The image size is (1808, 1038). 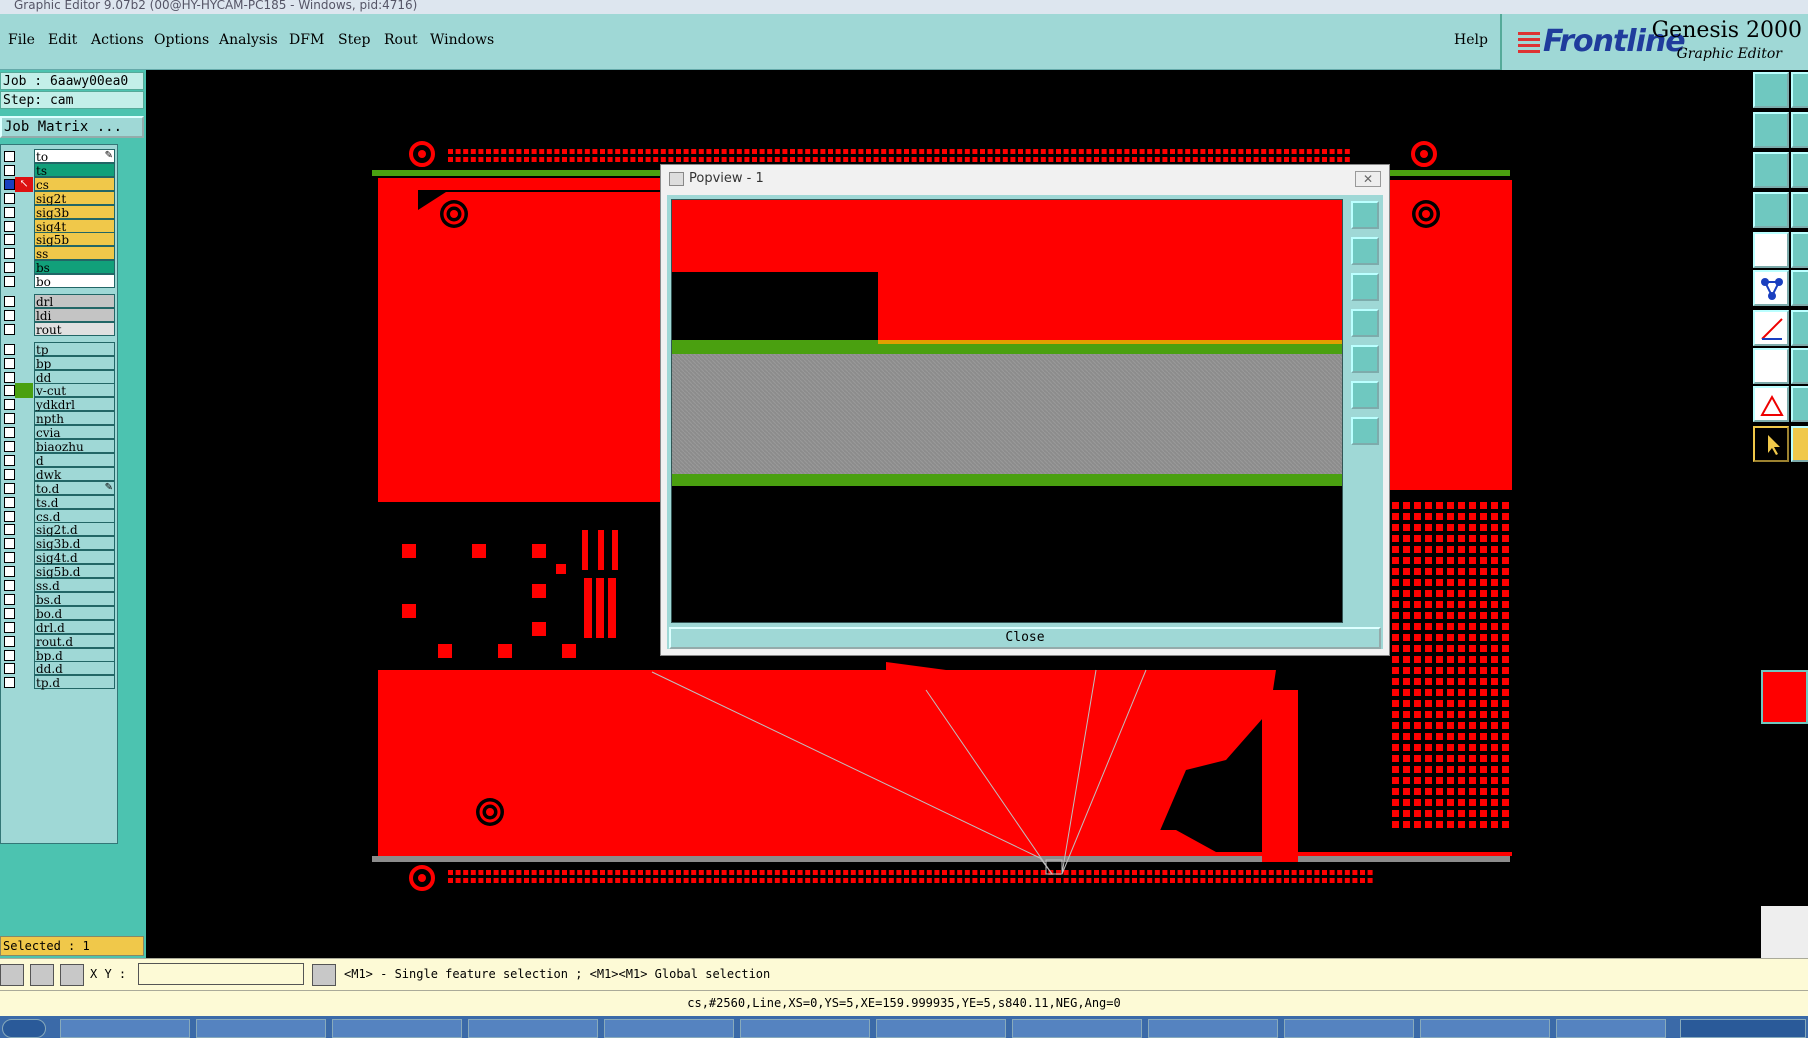 I want to click on layer-row-sig2t.d: sig2t.d, so click(x=59, y=529).